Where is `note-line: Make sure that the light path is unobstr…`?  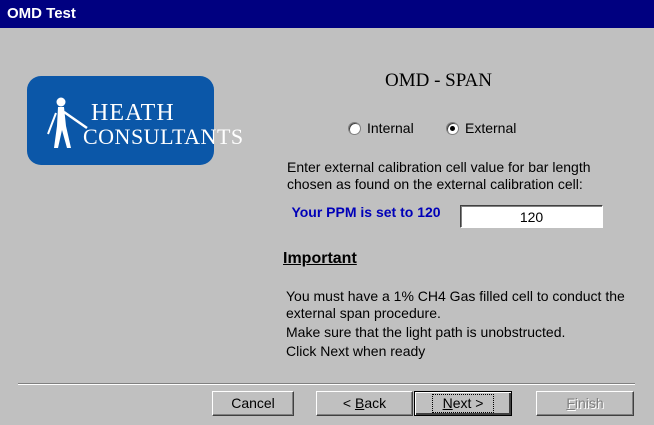
note-line: Make sure that the light path is unobstr… is located at coordinates (426, 332).